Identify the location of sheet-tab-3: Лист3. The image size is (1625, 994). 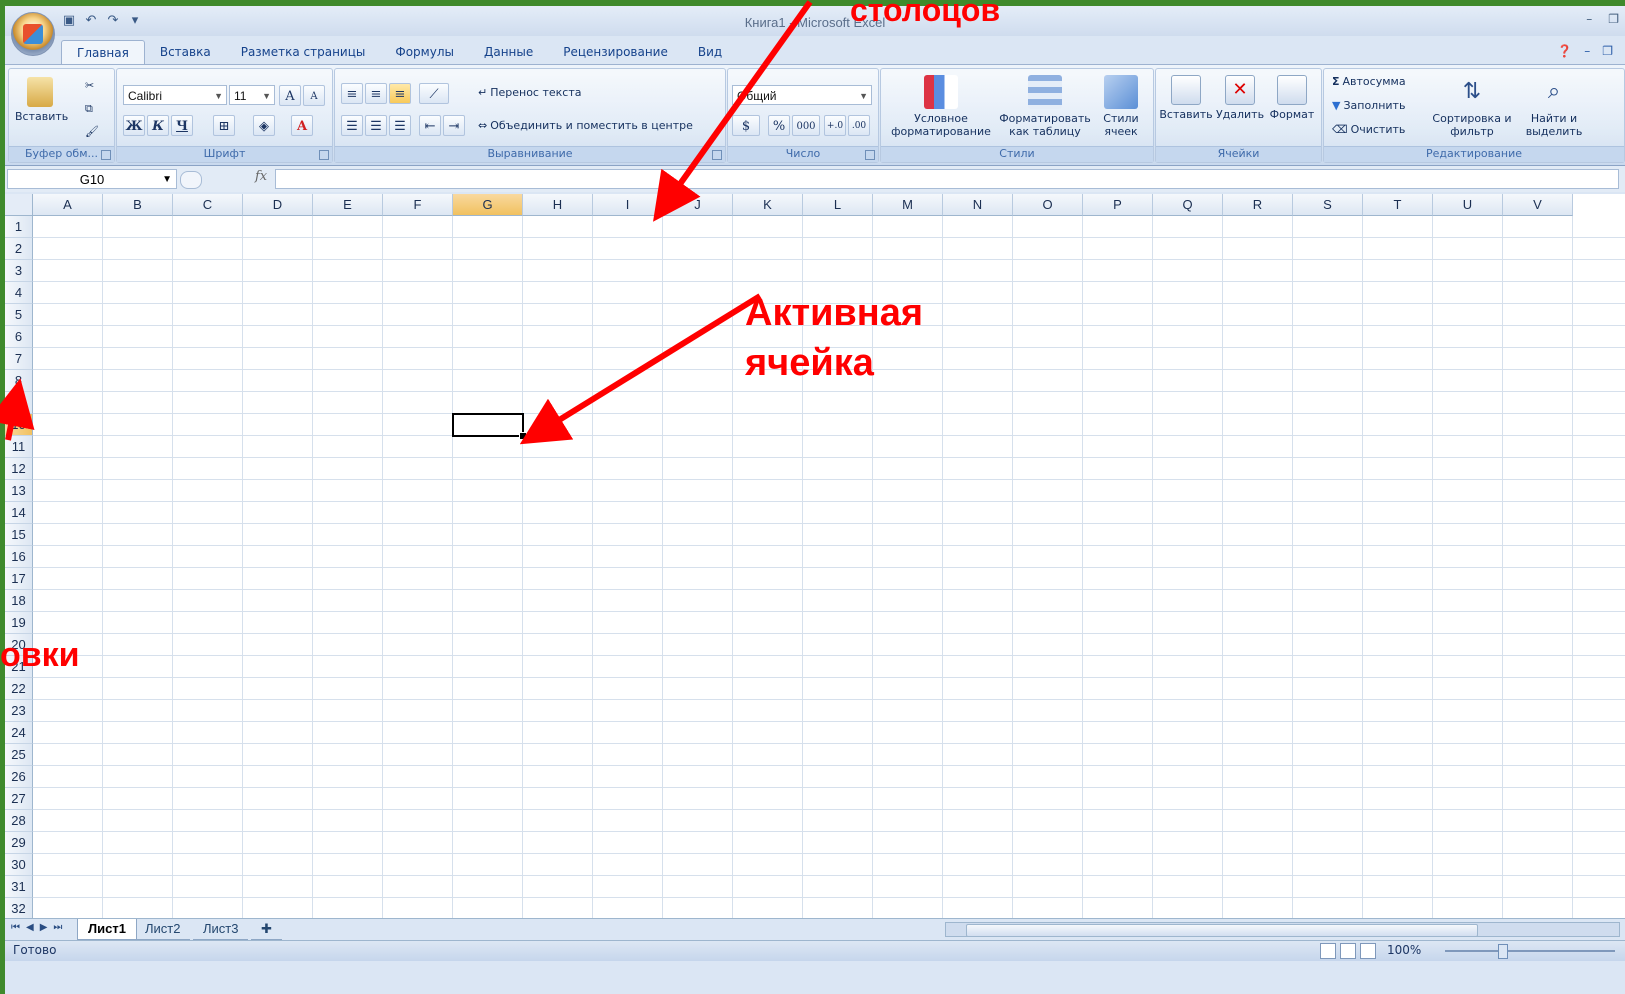
(221, 929).